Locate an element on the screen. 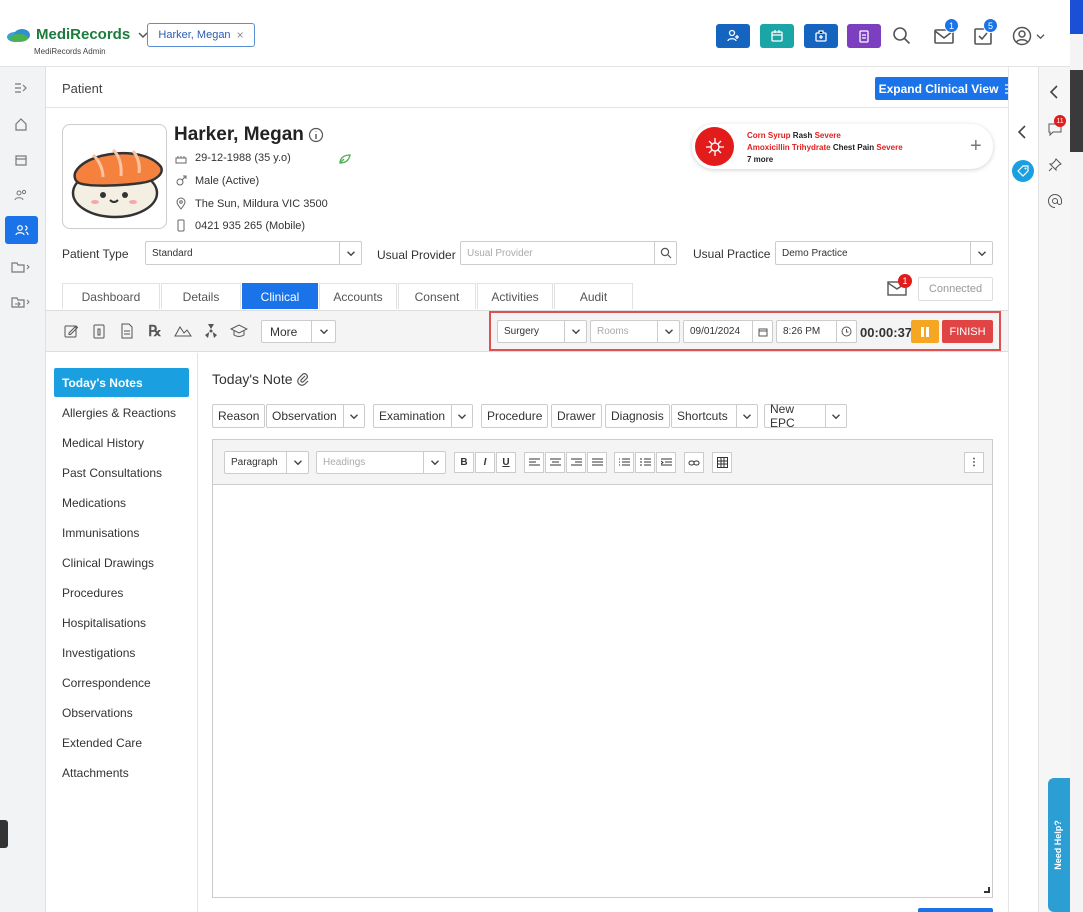  pathology-request-icon is located at coordinates (99, 331).